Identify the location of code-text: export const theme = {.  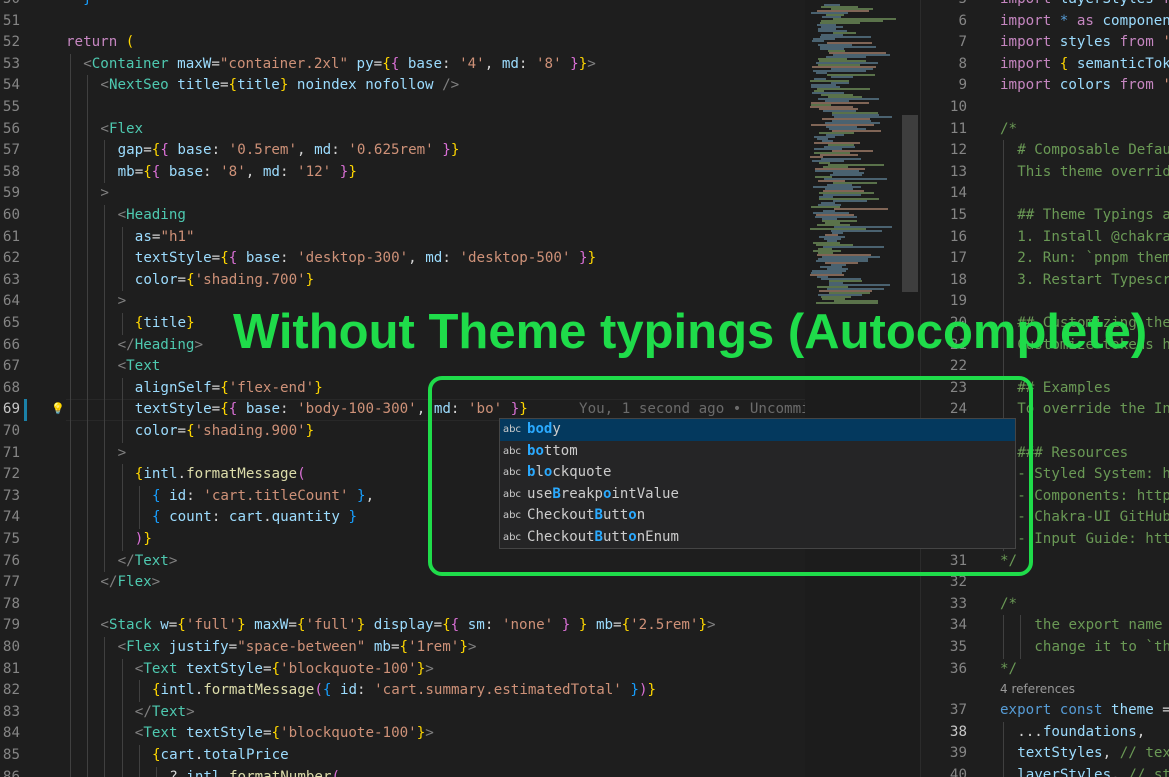
(1084, 711).